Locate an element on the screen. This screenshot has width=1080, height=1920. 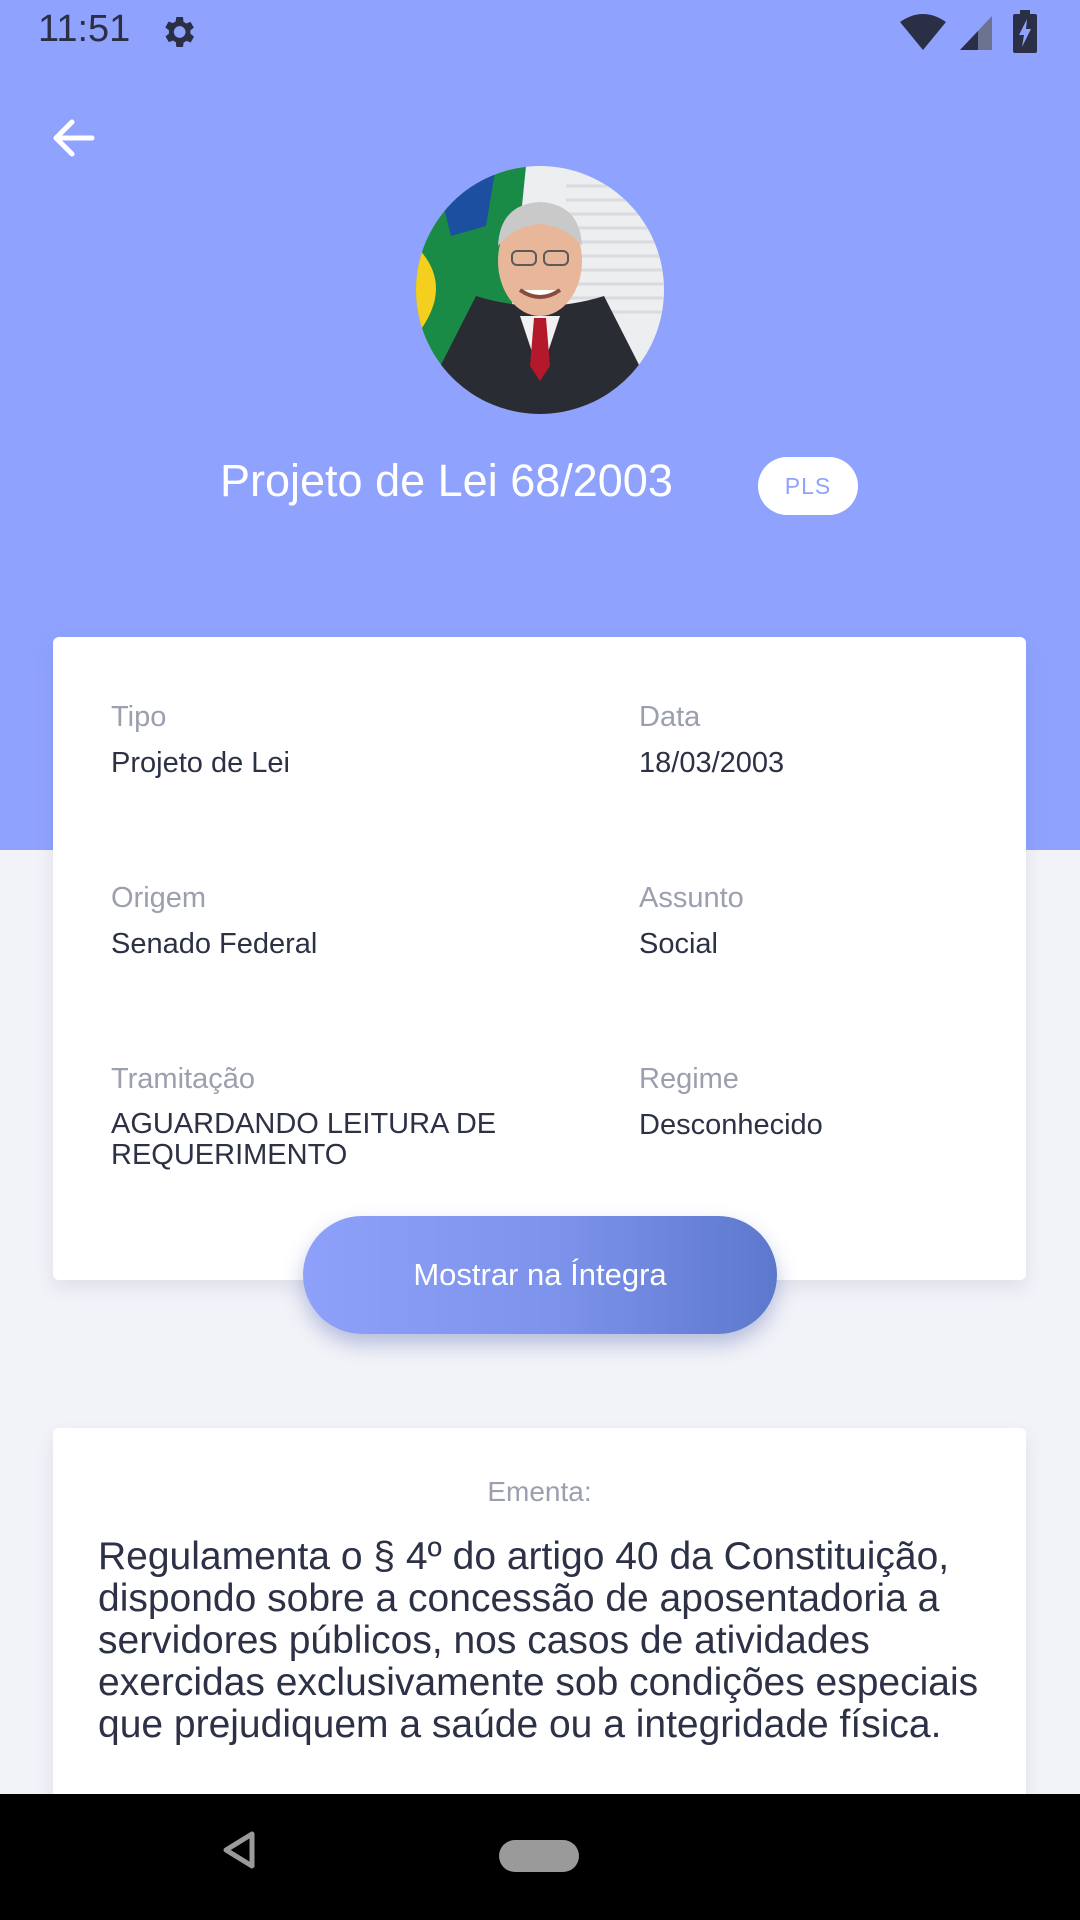
field-value: Social is located at coordinates (678, 944).